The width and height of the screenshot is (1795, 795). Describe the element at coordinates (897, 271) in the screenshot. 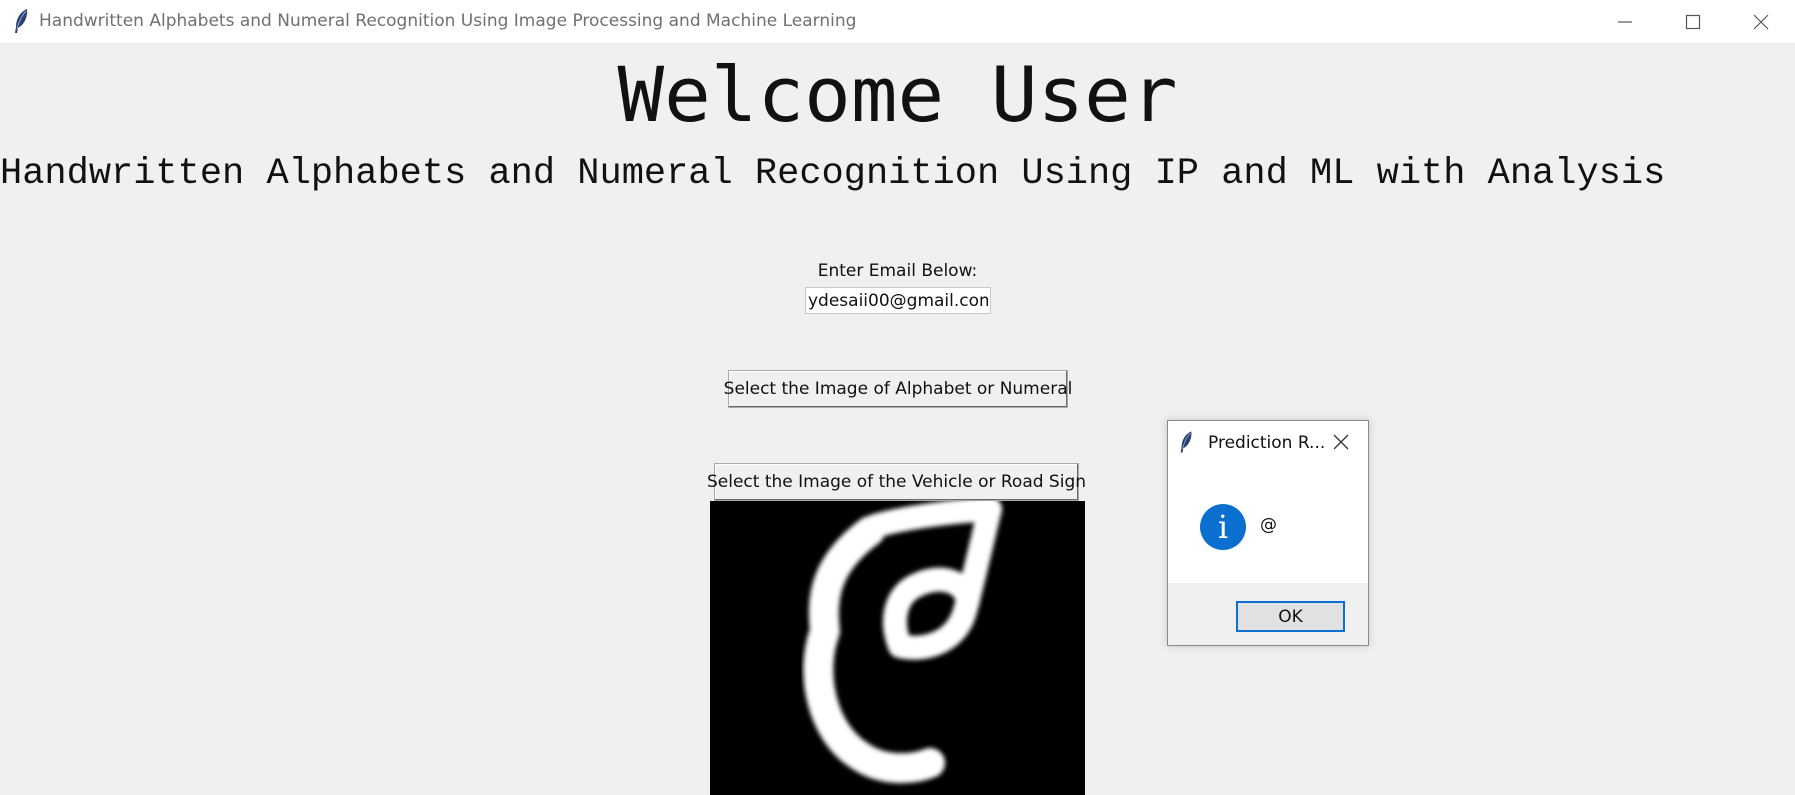

I see `email-label: Enter Email Below:` at that location.